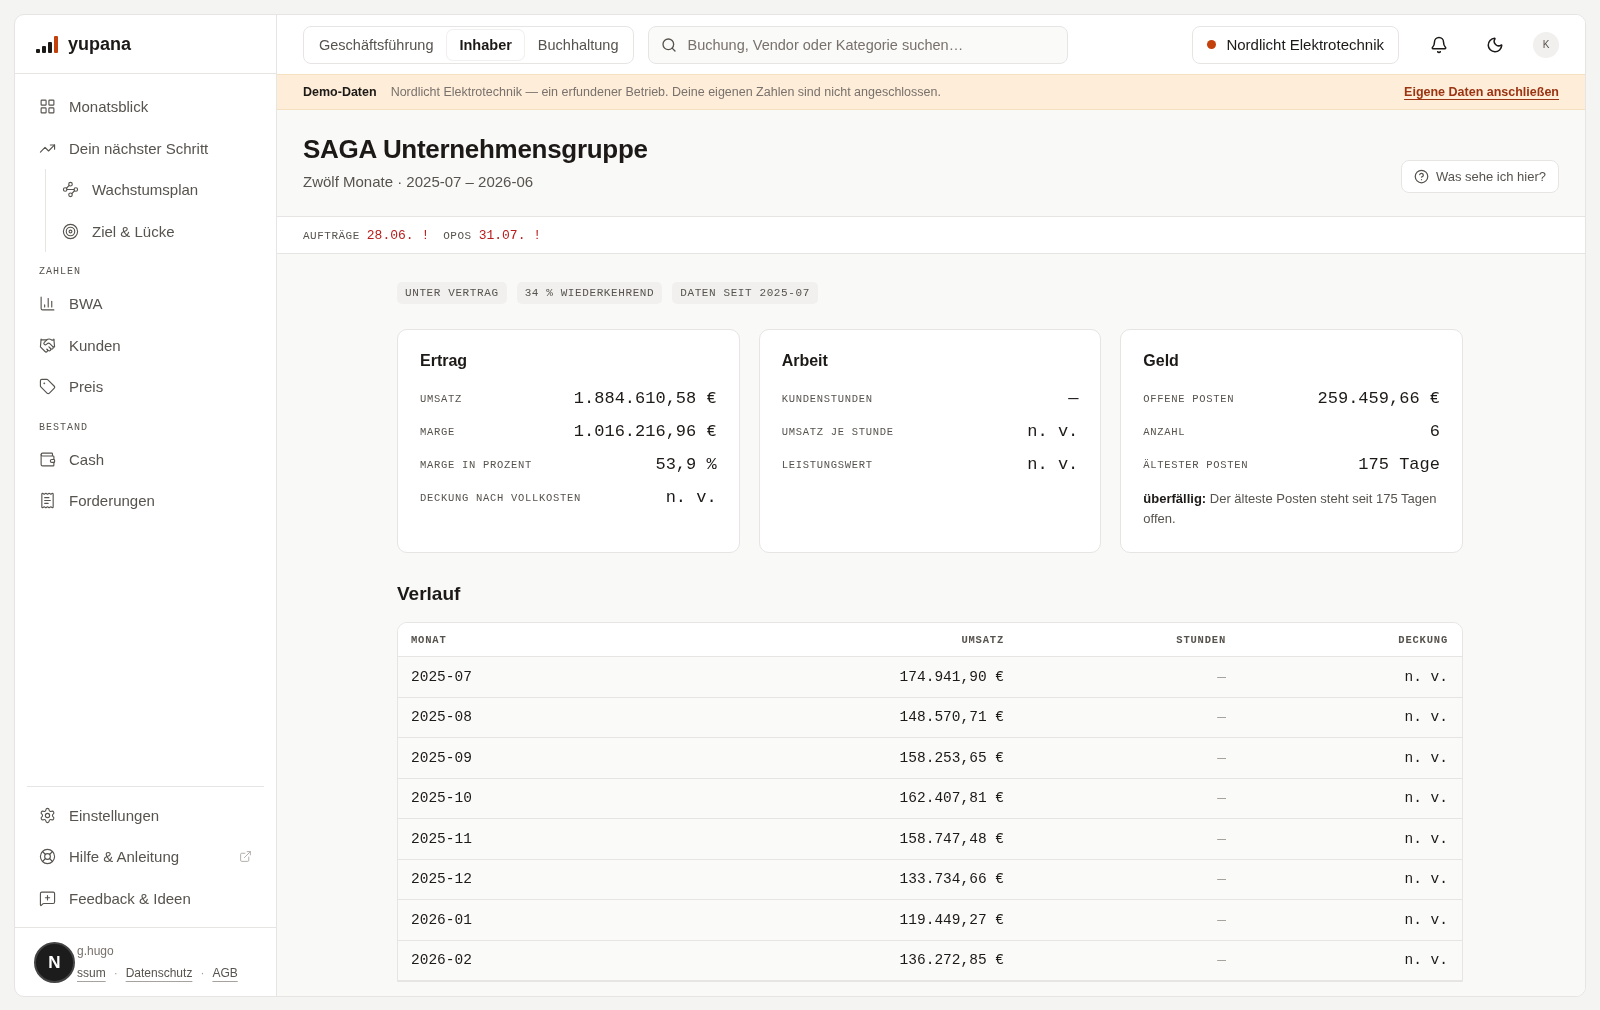 The height and width of the screenshot is (1010, 1600). Describe the element at coordinates (745, 293) in the screenshot. I see `tag: DATEN SEIT 2025-07` at that location.